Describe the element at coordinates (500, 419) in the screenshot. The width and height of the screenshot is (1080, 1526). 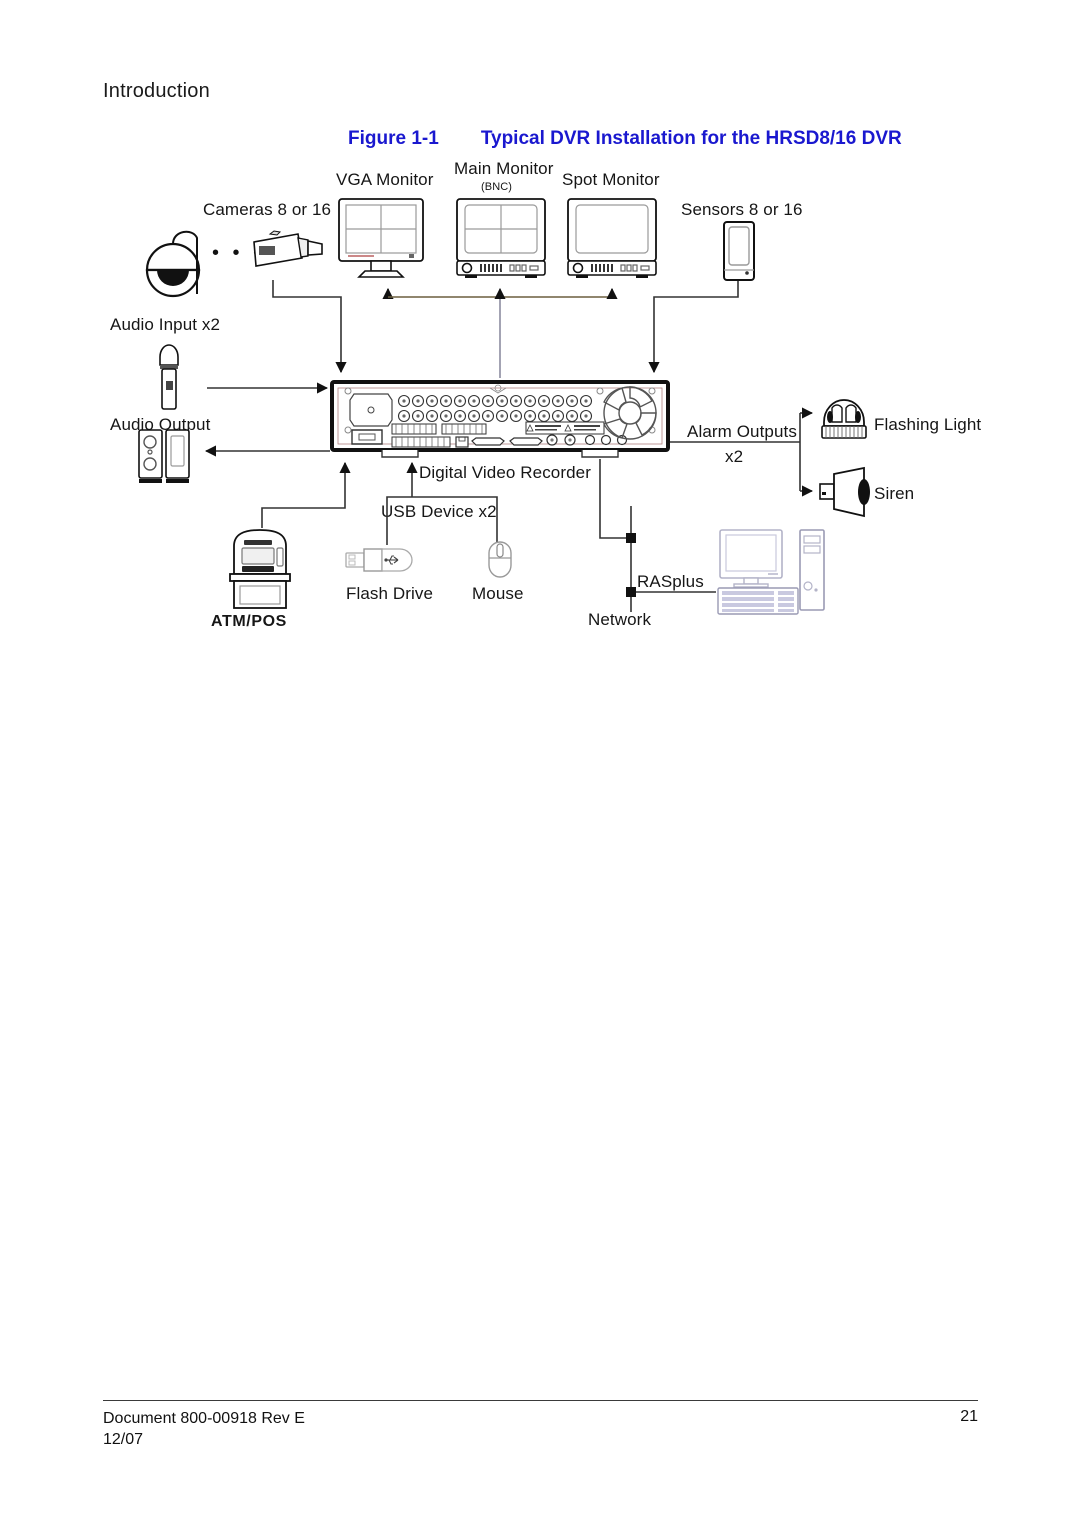
I see `dvr-rear-panel` at that location.